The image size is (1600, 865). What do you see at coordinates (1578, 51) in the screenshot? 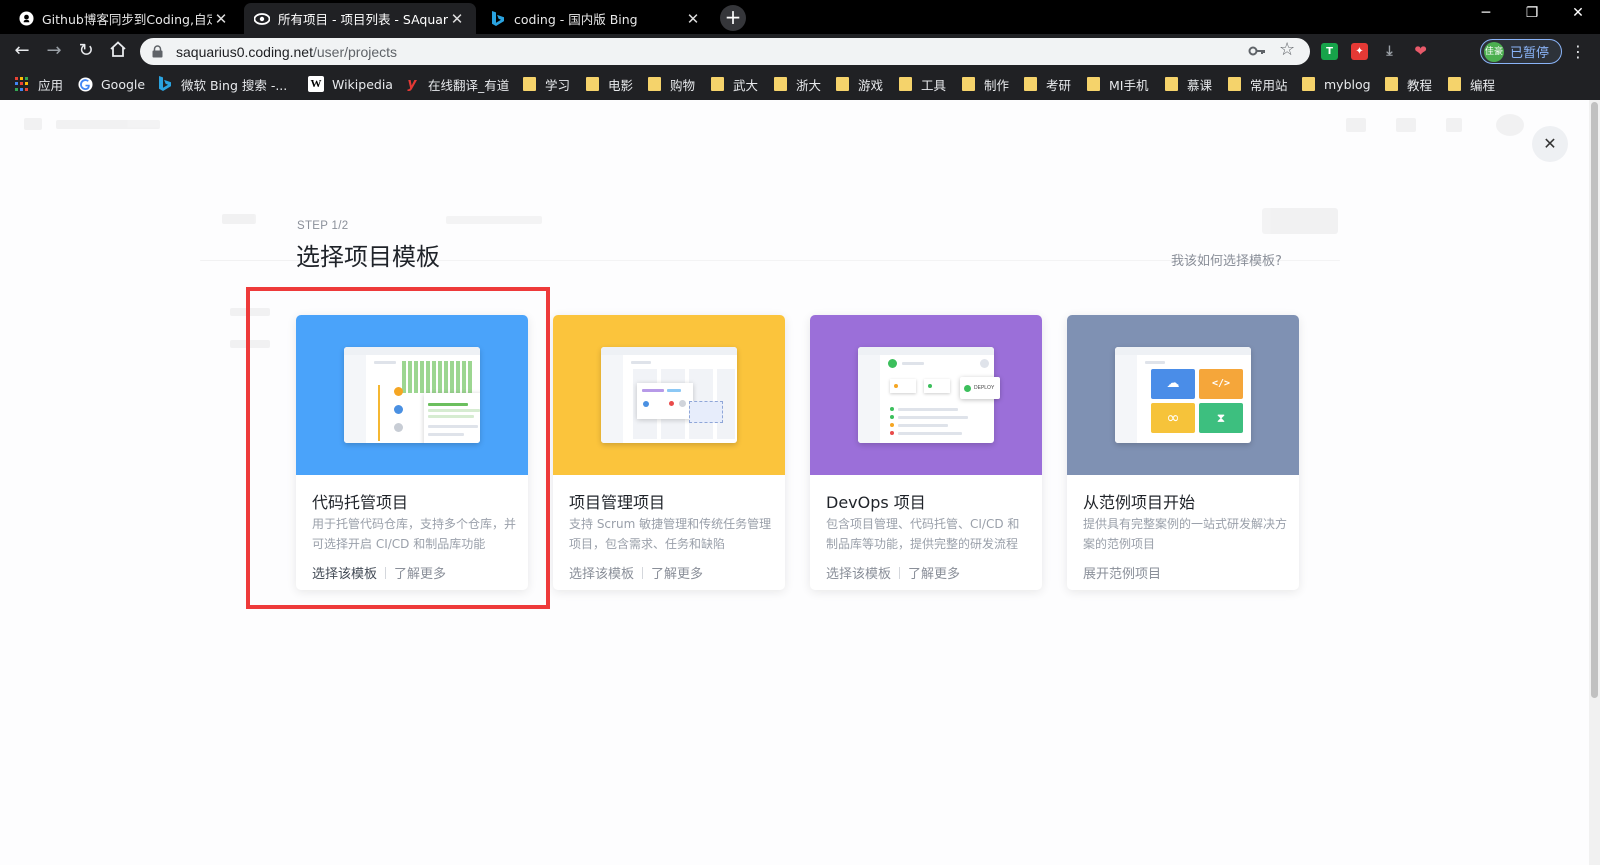
I see `kebab-menu-icon: ⋮` at bounding box center [1578, 51].